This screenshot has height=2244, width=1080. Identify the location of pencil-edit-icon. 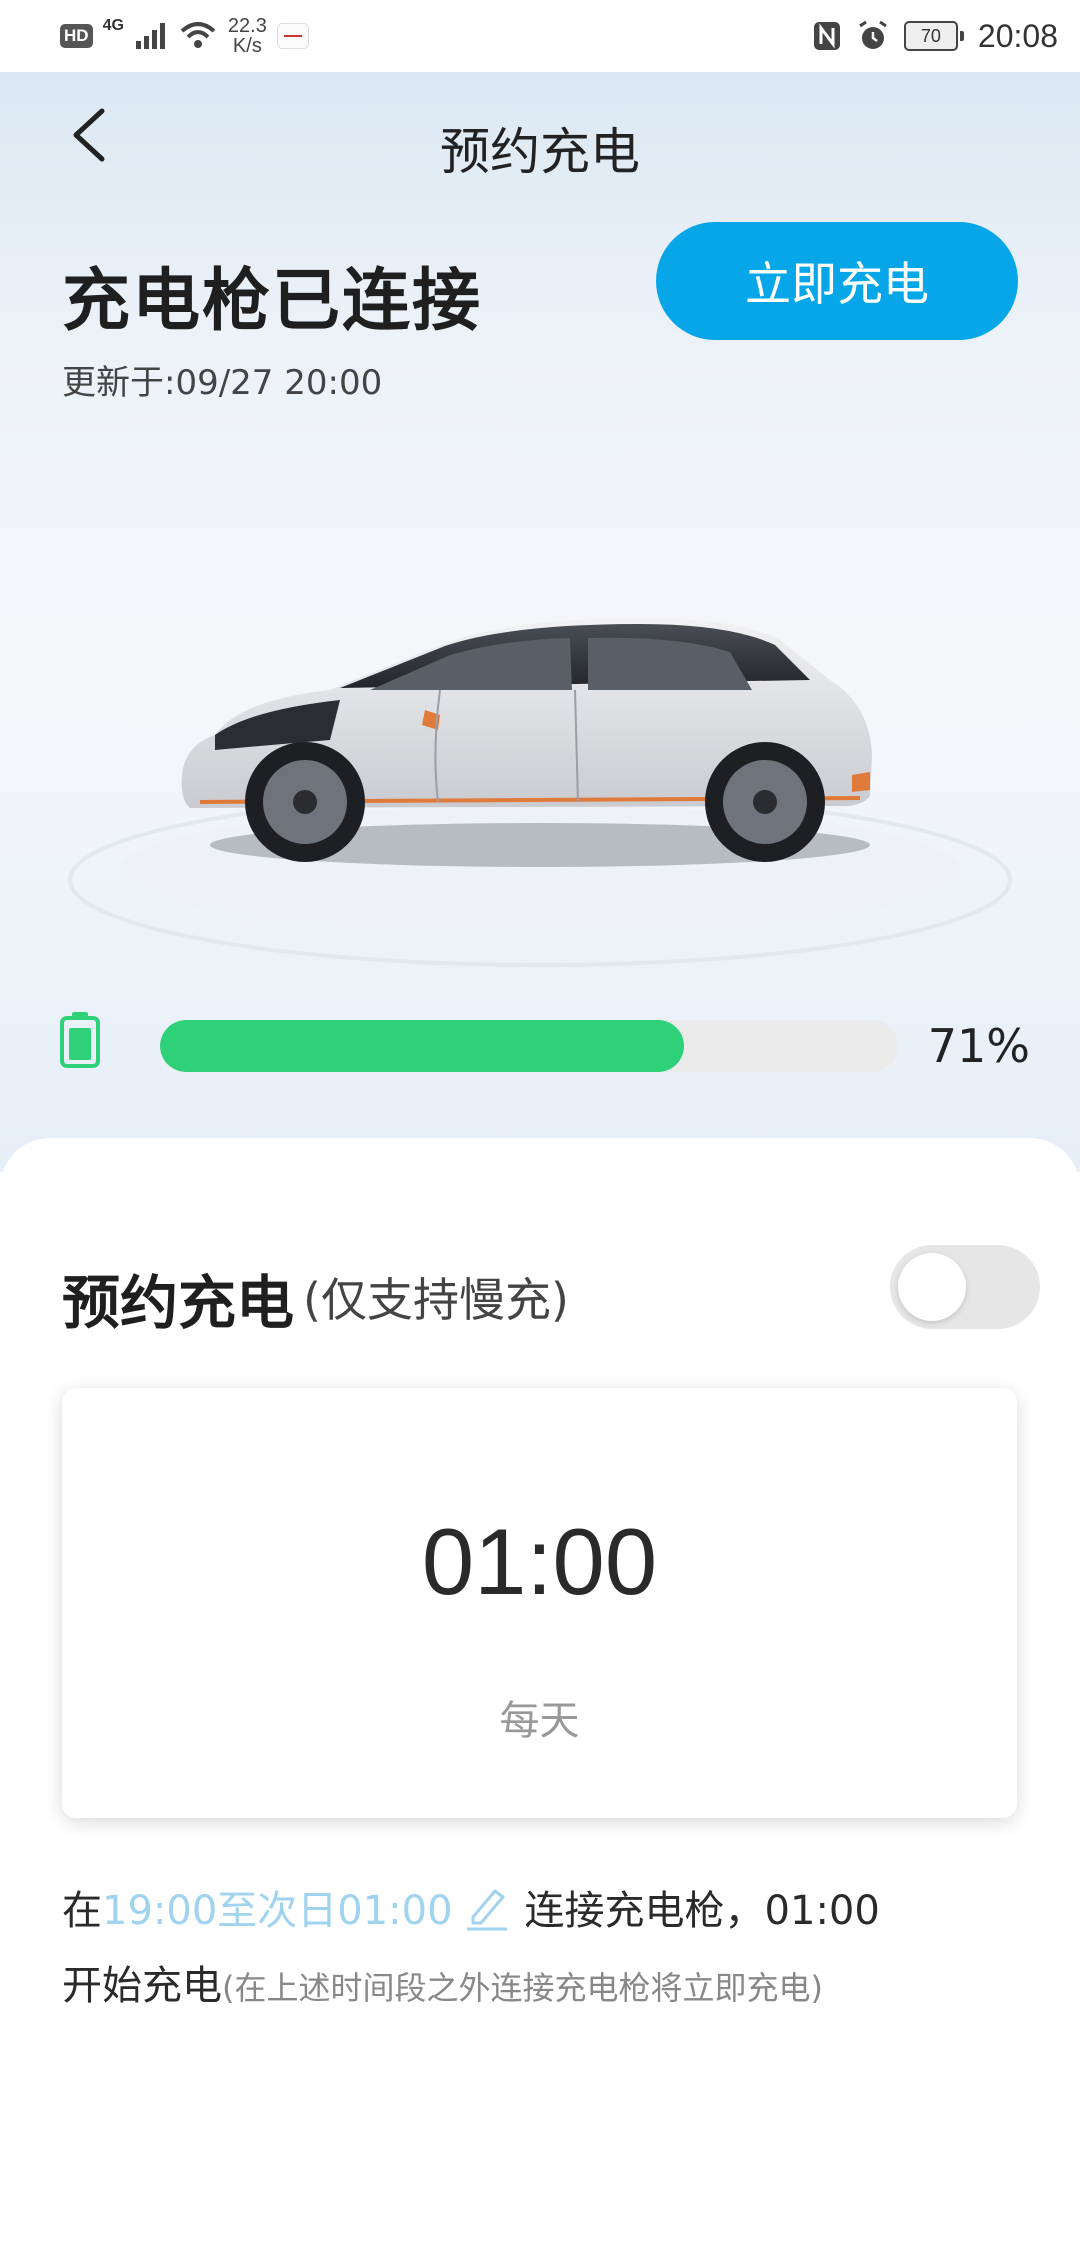
(487, 1907).